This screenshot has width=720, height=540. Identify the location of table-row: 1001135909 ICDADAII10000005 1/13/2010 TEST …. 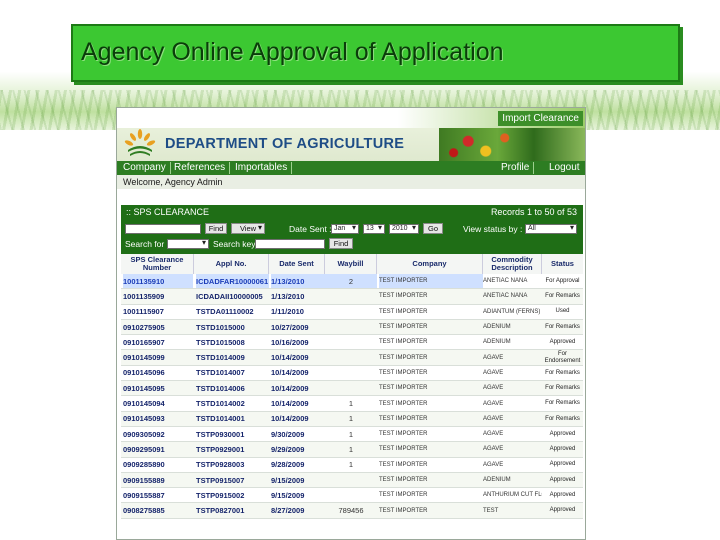
(352, 297).